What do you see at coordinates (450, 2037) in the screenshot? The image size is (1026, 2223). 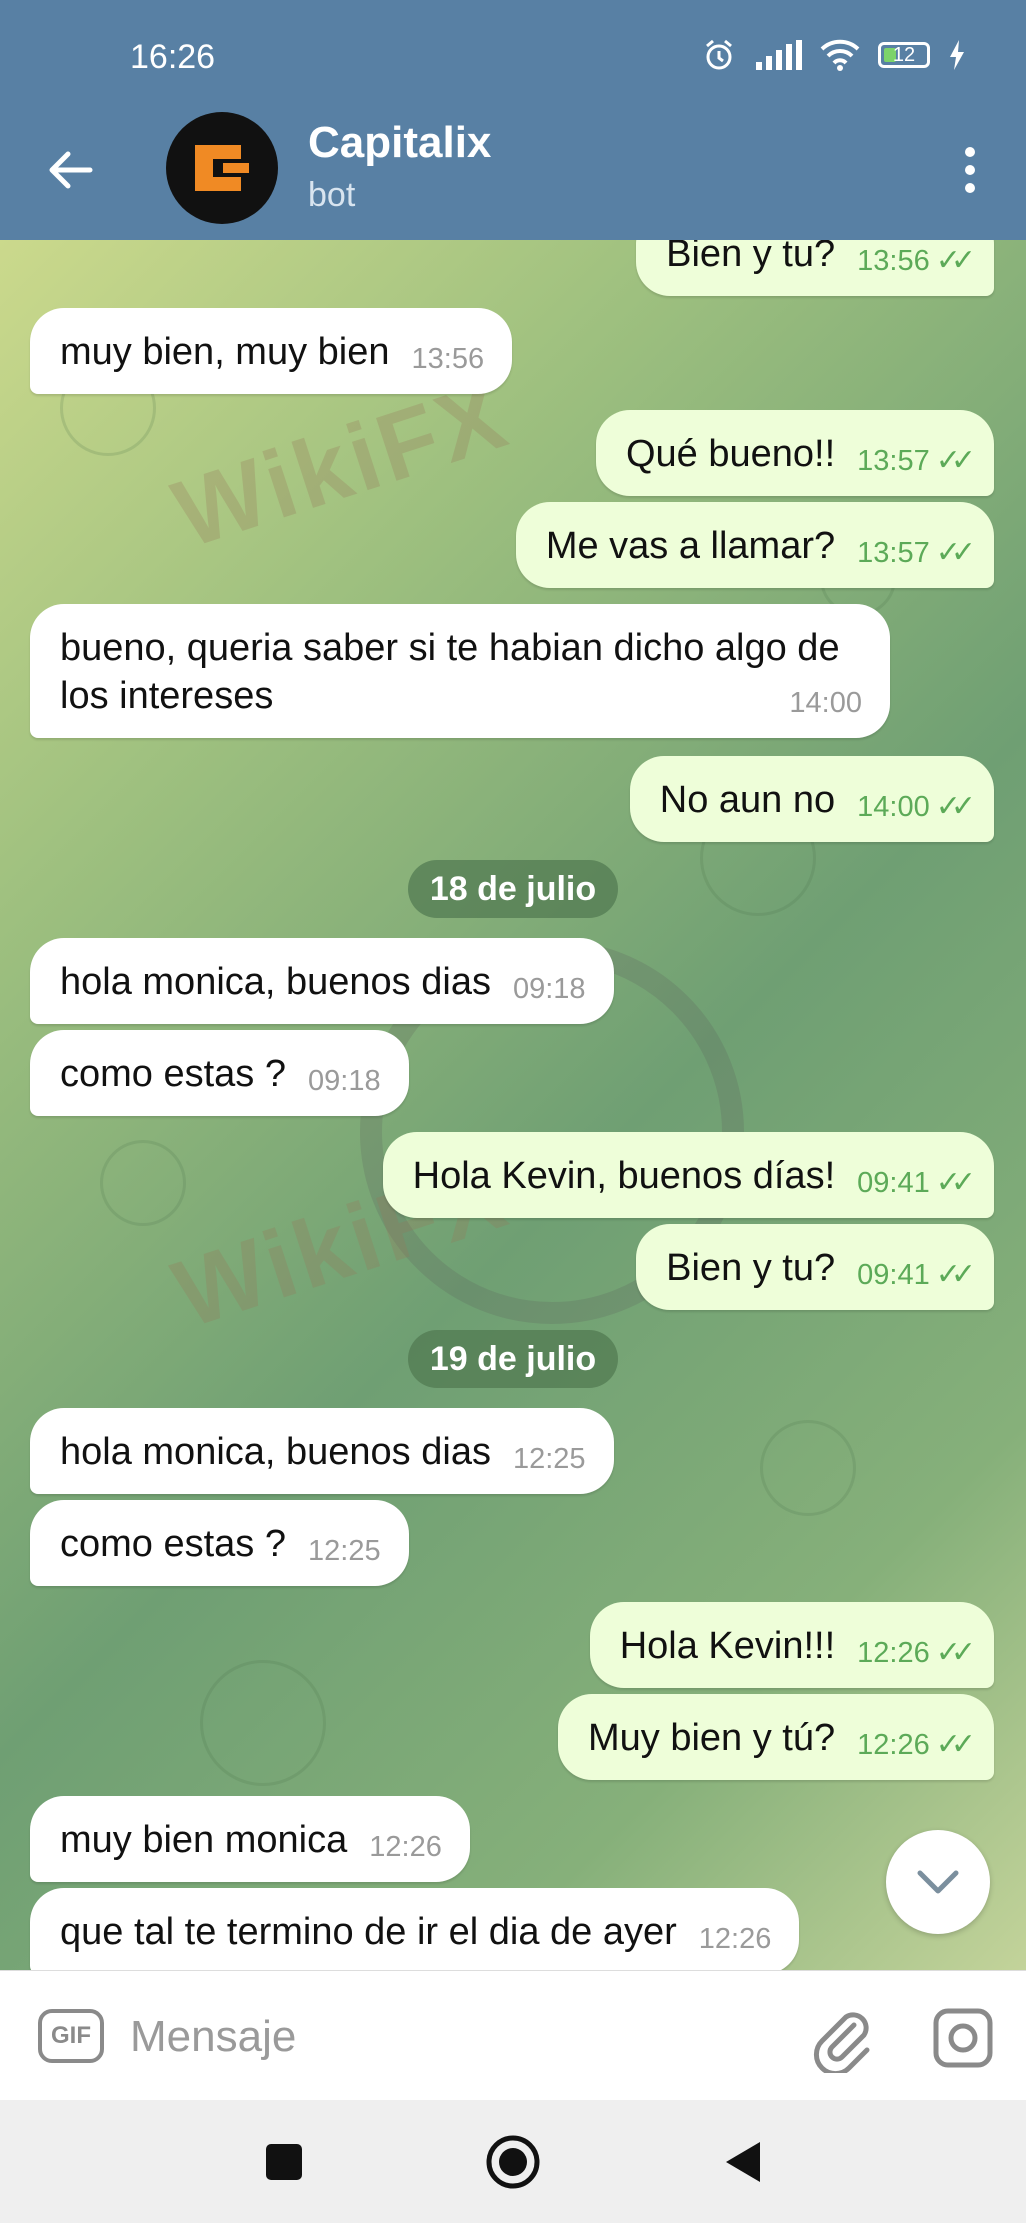 I see `message-input` at bounding box center [450, 2037].